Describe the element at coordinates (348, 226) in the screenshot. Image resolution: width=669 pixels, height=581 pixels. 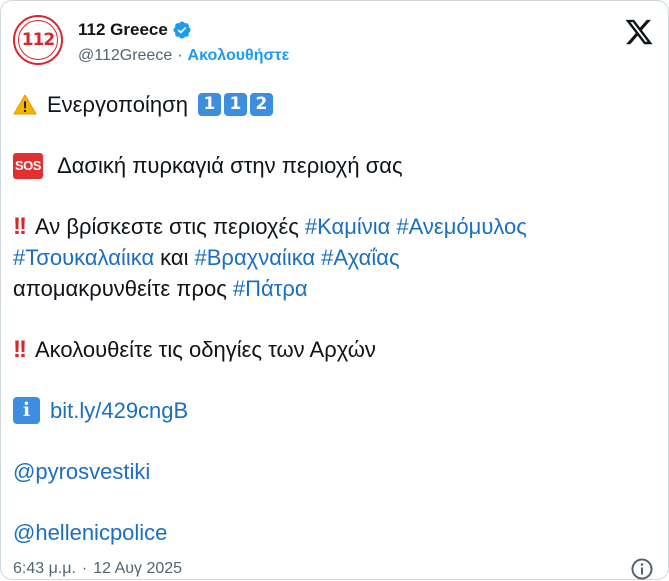
I see `hashtag-kaminia: #Καμίνια` at that location.